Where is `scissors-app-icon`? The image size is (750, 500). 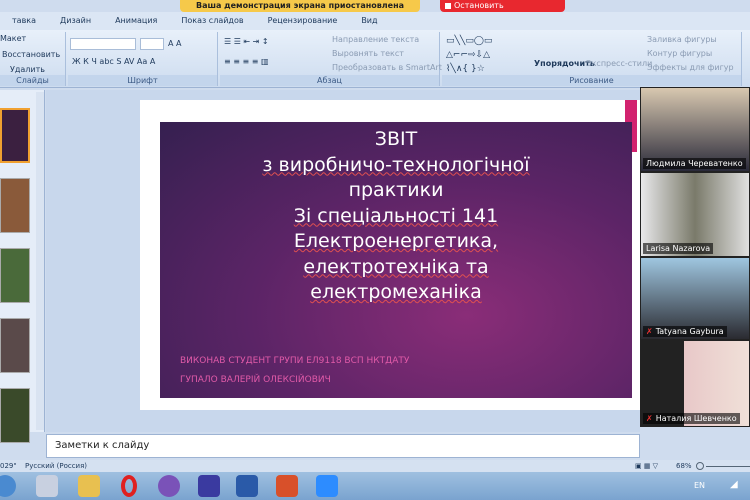
scissors-app-icon is located at coordinates (47, 486).